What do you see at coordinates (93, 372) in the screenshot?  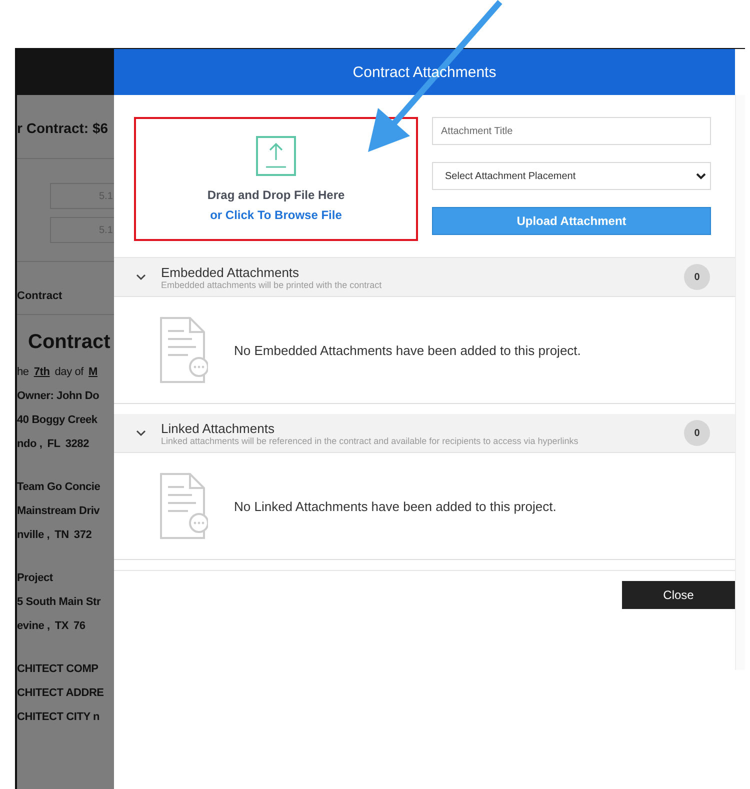 I see `document-text: M` at bounding box center [93, 372].